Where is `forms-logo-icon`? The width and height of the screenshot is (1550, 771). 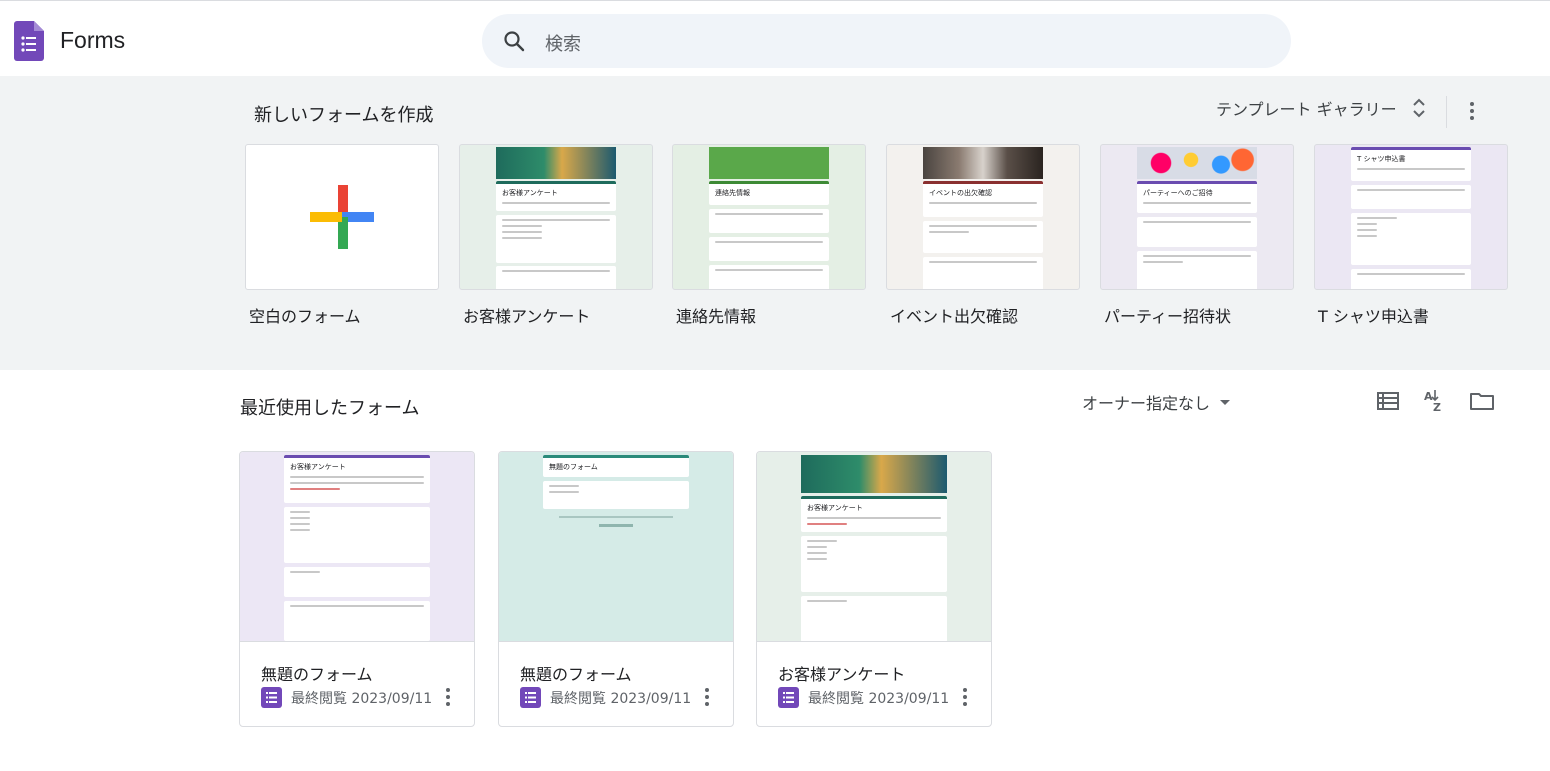 forms-logo-icon is located at coordinates (29, 41).